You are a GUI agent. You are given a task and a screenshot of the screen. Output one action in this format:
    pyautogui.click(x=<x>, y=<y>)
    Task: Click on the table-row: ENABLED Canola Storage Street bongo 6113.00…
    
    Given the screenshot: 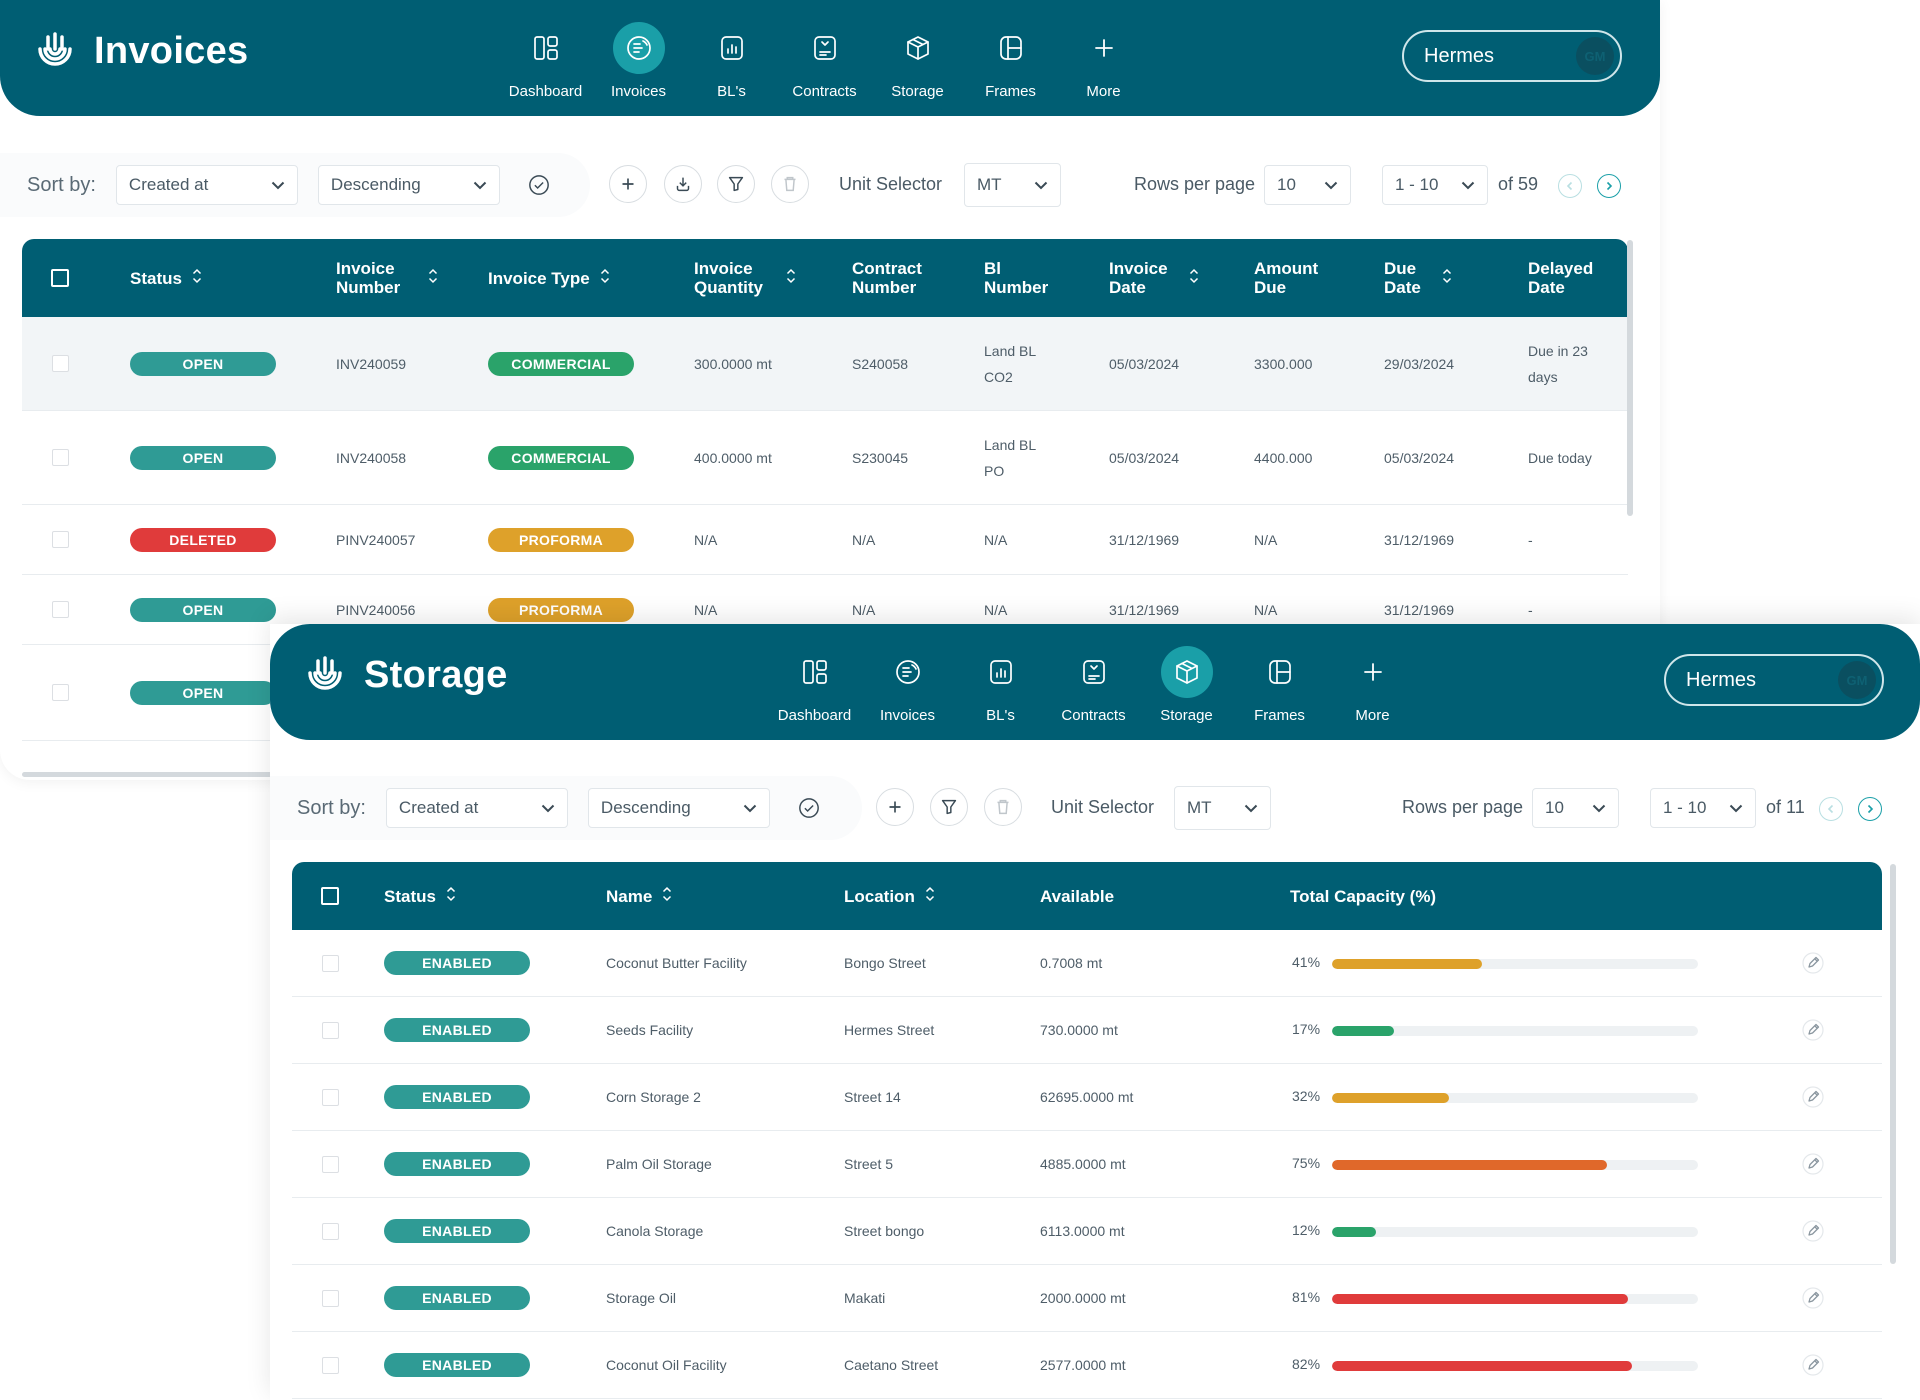 What is the action you would take?
    pyautogui.click(x=1087, y=1231)
    